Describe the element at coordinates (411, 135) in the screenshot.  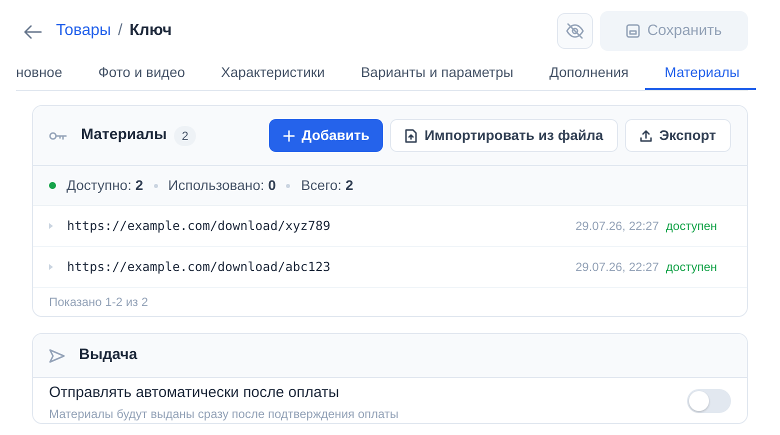
I see `file-upload-icon` at that location.